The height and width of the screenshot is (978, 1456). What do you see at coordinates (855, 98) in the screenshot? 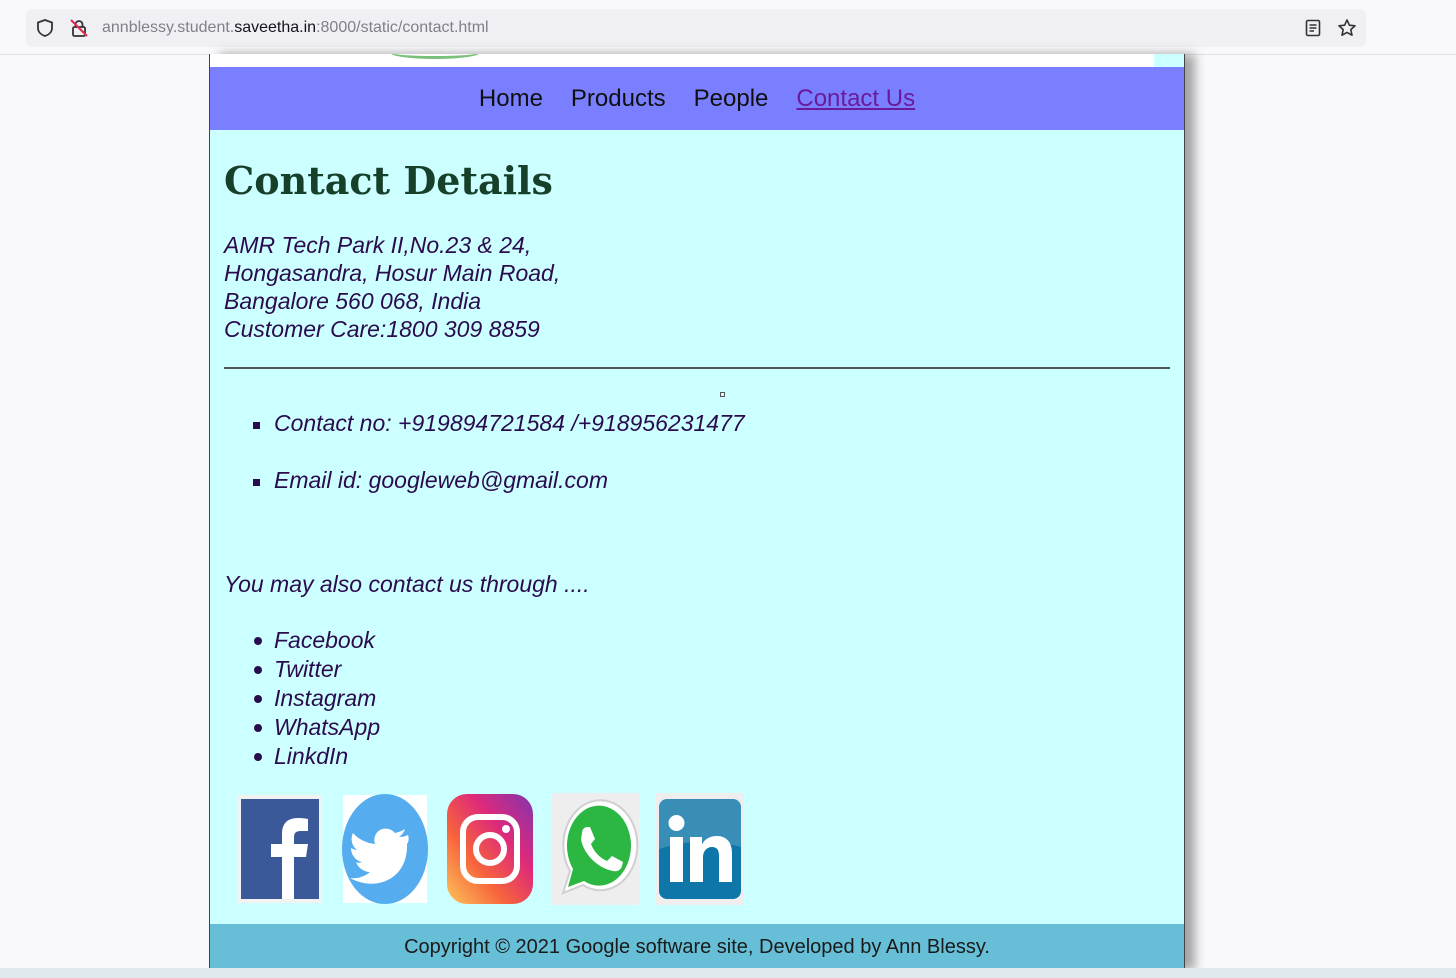
I see `nav-contact-us: Contact Us` at bounding box center [855, 98].